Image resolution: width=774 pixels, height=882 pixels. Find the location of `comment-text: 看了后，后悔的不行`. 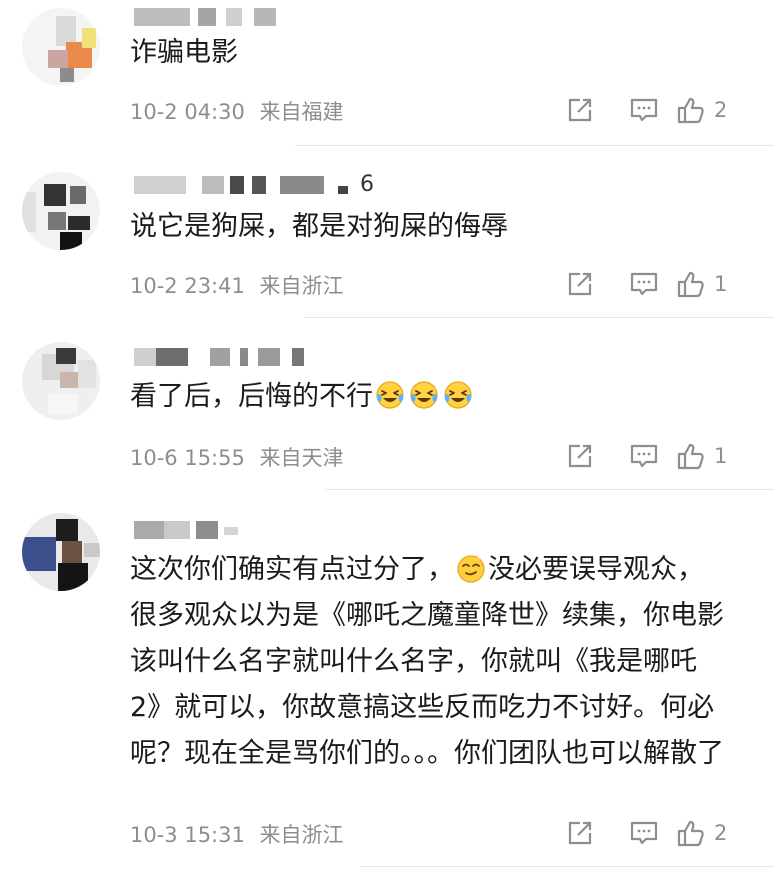

comment-text: 看了后，后悔的不行 is located at coordinates (435, 397).